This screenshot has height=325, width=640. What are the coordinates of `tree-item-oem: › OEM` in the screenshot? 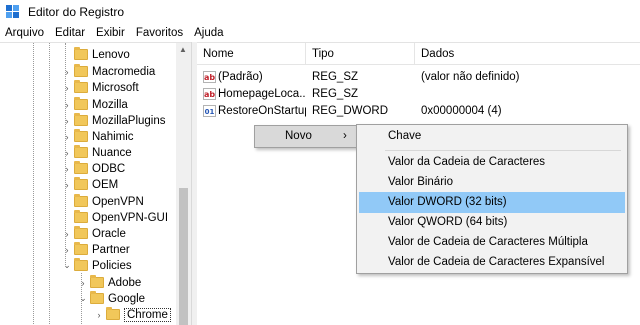 It's located at (90, 184).